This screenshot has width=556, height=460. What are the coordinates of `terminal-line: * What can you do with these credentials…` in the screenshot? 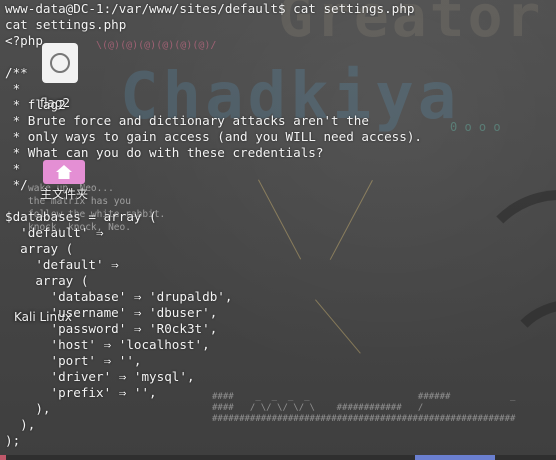 It's located at (164, 152).